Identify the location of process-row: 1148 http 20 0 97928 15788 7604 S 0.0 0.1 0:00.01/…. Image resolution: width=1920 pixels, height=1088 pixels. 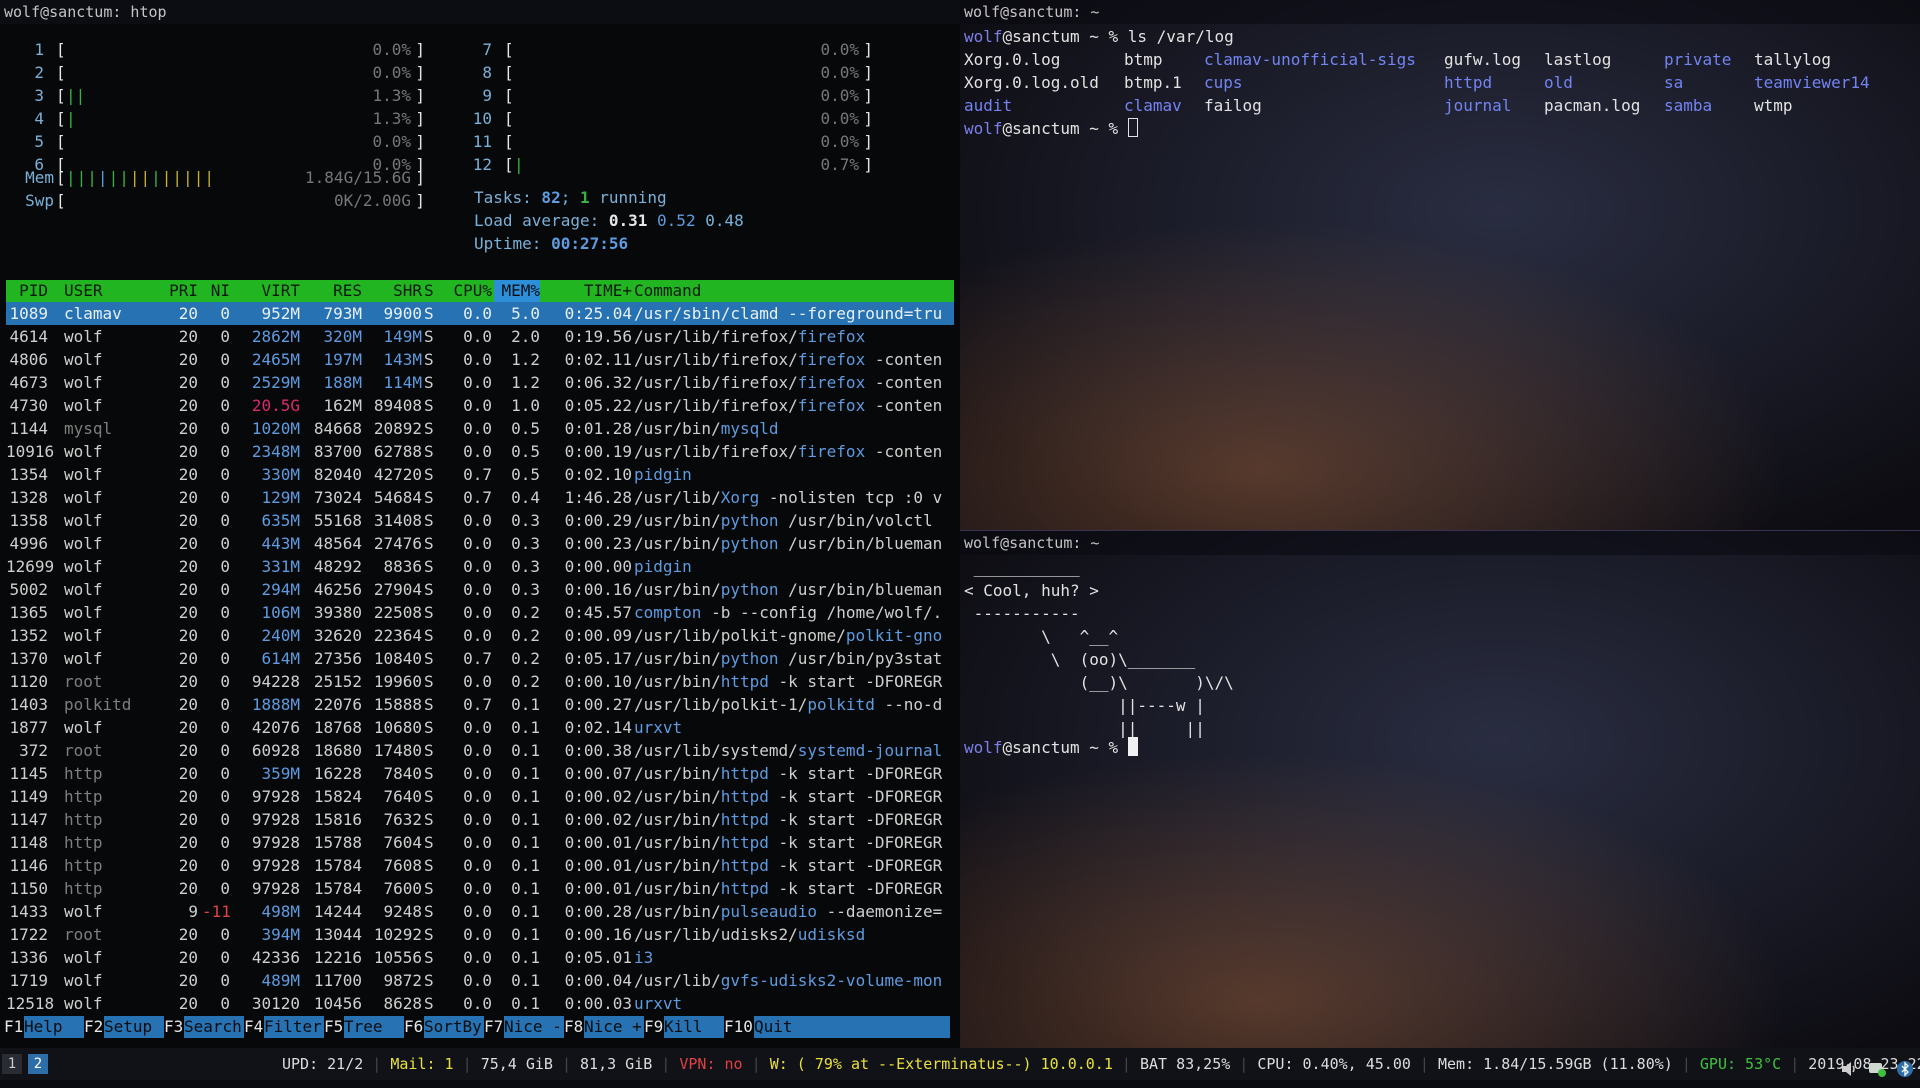
(480, 842).